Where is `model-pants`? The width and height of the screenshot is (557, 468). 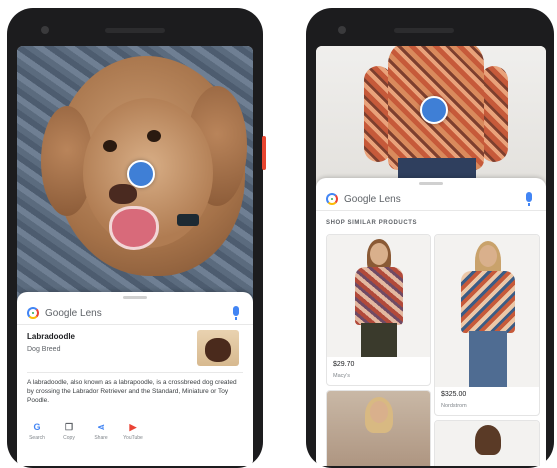 model-pants is located at coordinates (379, 340).